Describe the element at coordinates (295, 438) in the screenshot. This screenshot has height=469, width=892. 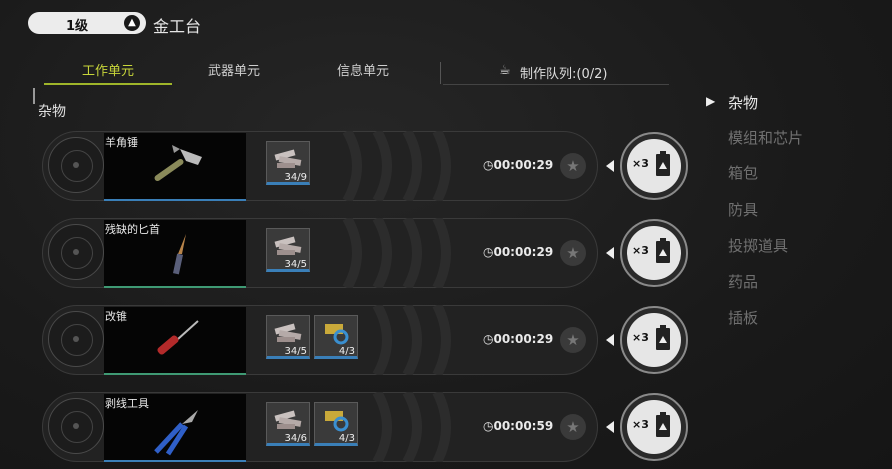
I see `material-qty: 34/6` at that location.